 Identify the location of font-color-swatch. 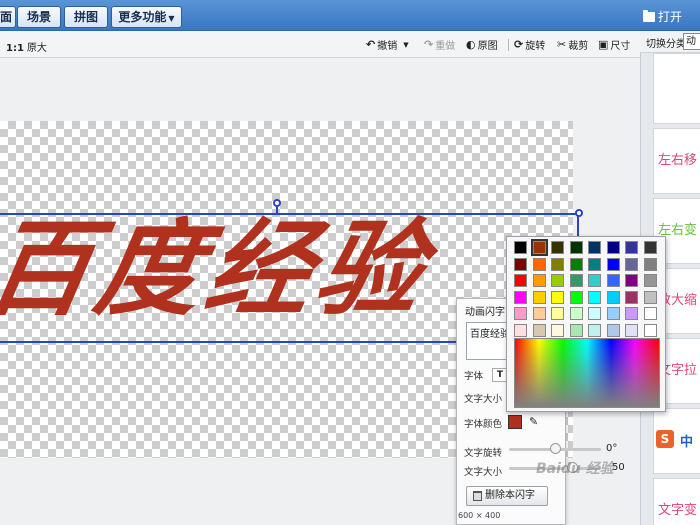
(515, 422).